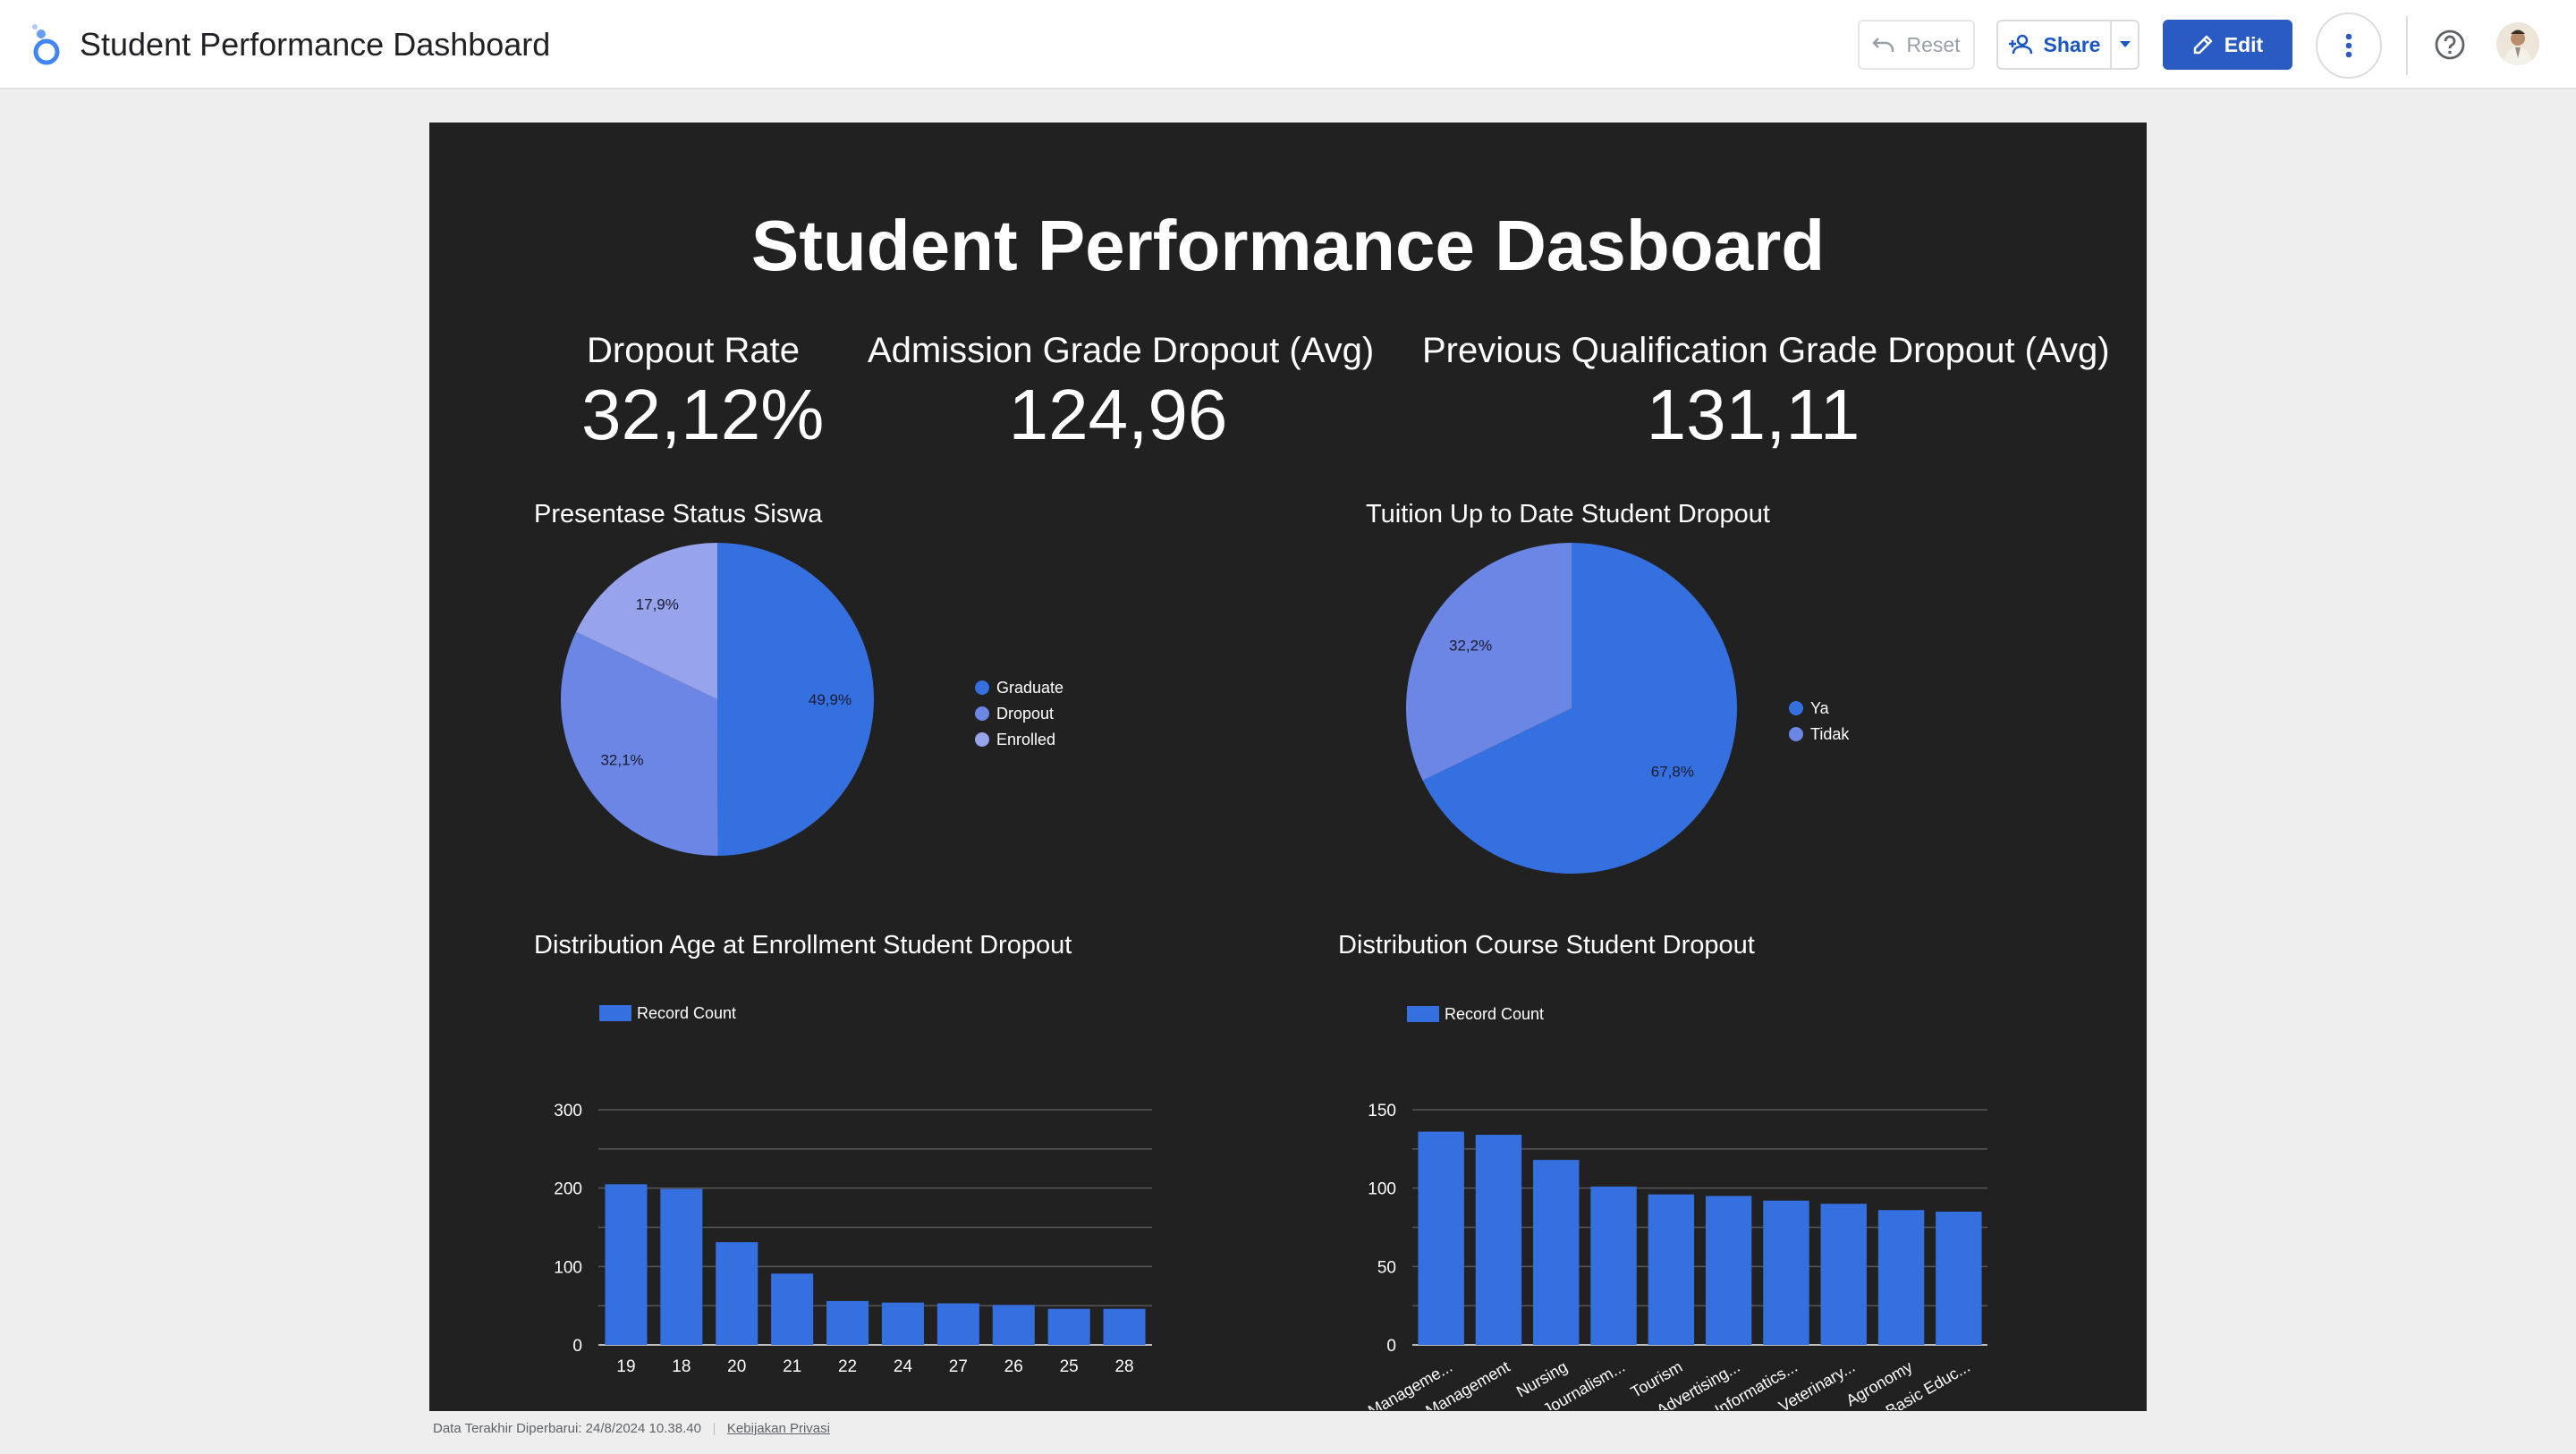 This screenshot has height=1454, width=2576. Describe the element at coordinates (2203, 45) in the screenshot. I see `pencil-icon` at that location.